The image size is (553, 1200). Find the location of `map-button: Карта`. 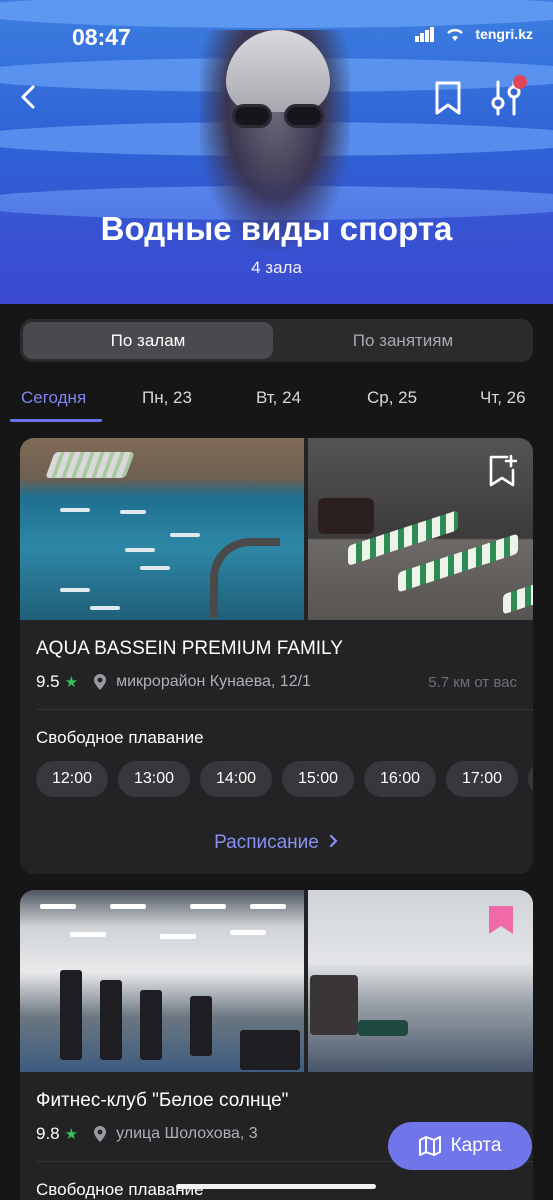

map-button: Карта is located at coordinates (460, 1146).